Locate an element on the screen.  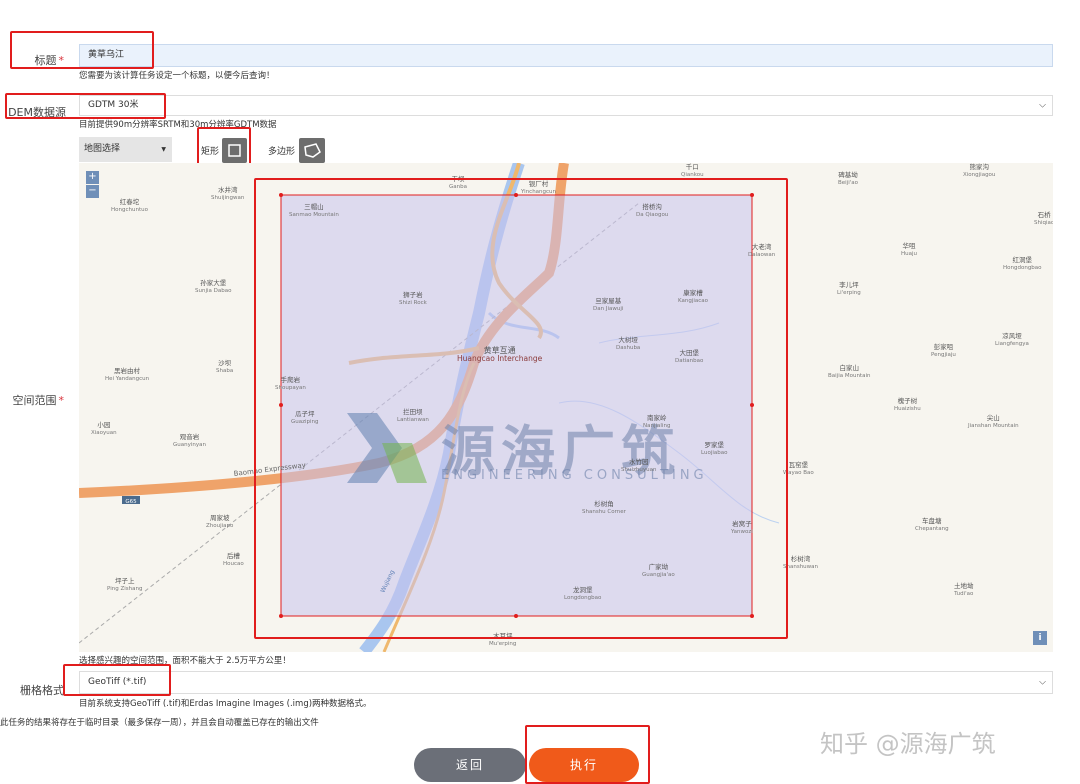
map-place: 观音岩 Guanyinyan is located at coordinates (189, 440).